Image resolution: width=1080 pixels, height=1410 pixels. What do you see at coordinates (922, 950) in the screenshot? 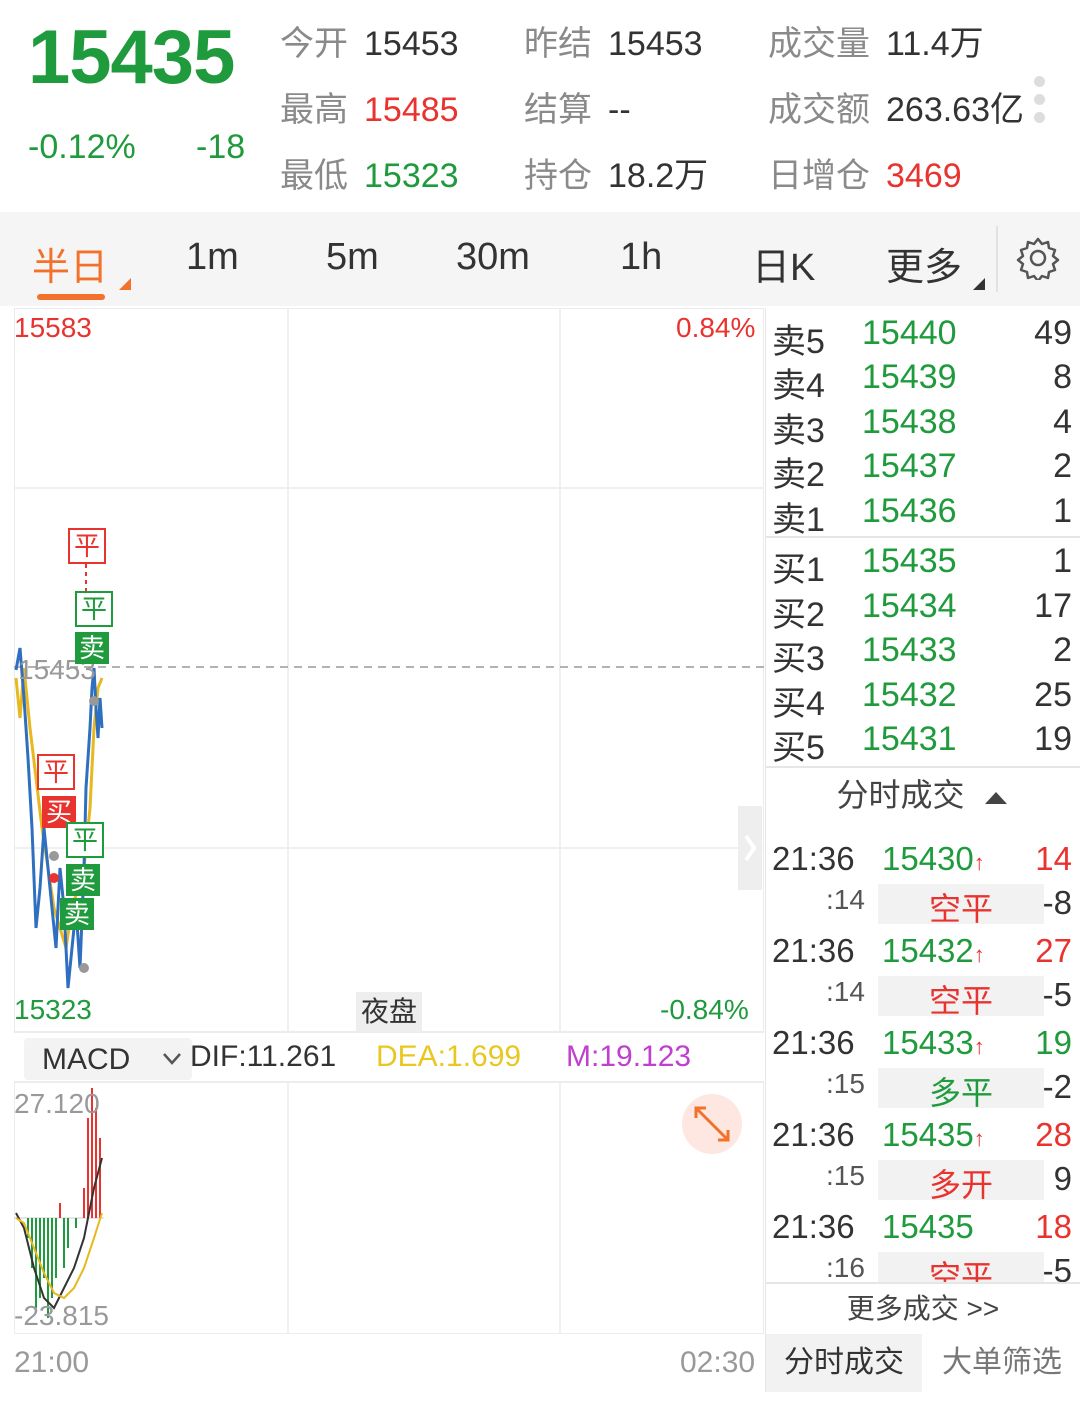
I see `trade-row: 21:36 15432↑ 27` at bounding box center [922, 950].